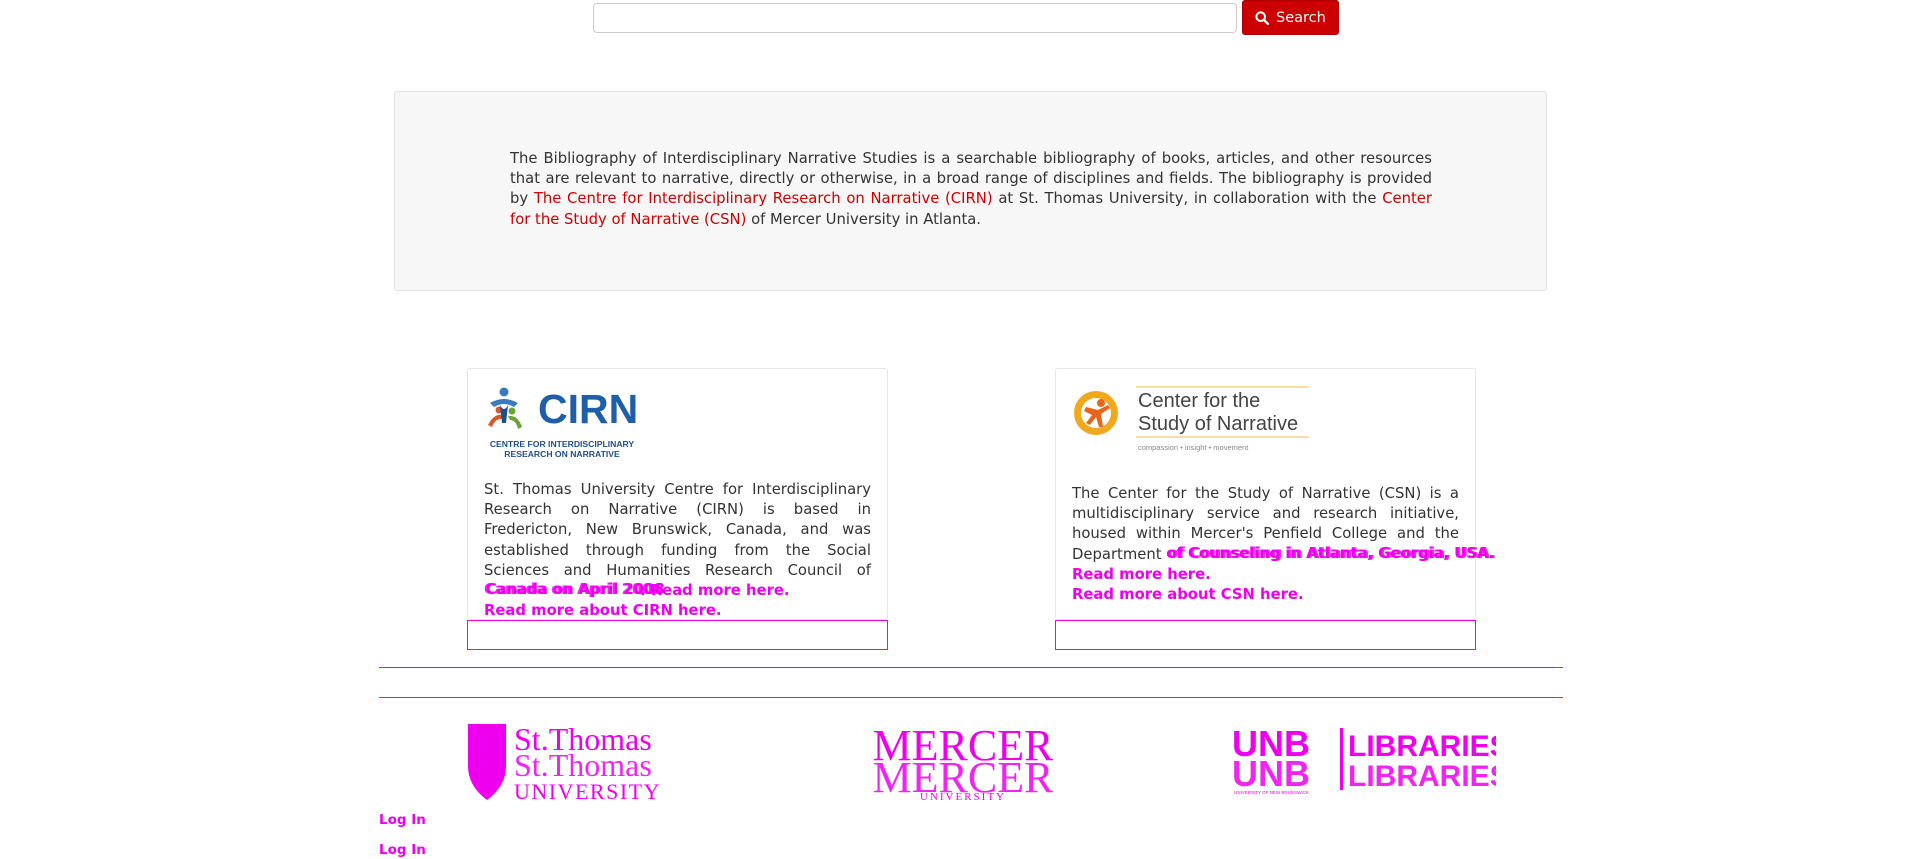 This screenshot has height=859, width=1920. Describe the element at coordinates (587, 791) in the screenshot. I see `stu-logo-line2: UNIVERSITY` at that location.